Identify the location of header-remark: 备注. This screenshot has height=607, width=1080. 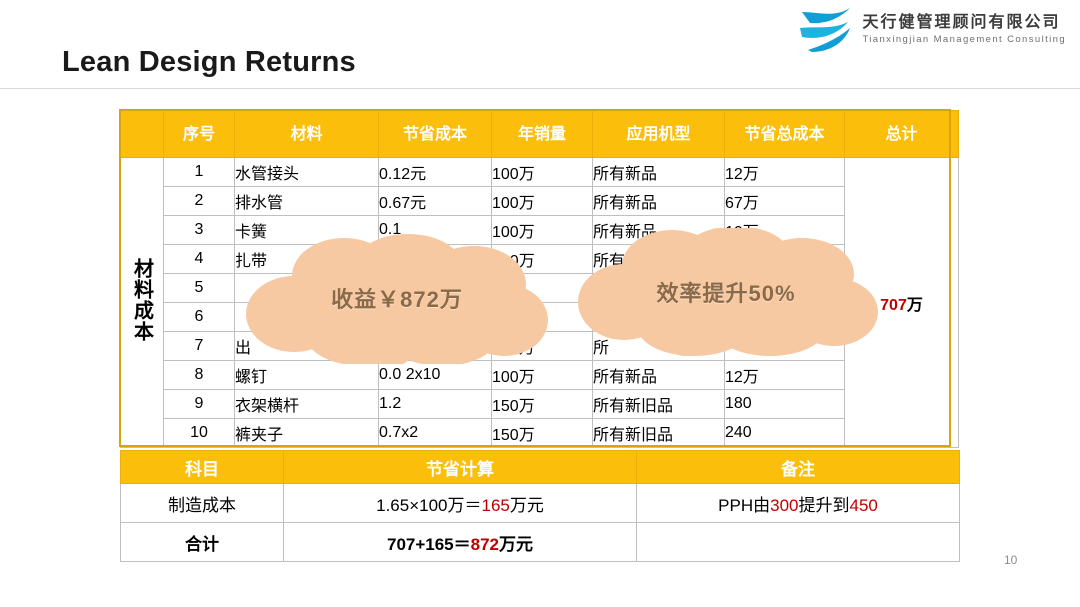
(798, 467).